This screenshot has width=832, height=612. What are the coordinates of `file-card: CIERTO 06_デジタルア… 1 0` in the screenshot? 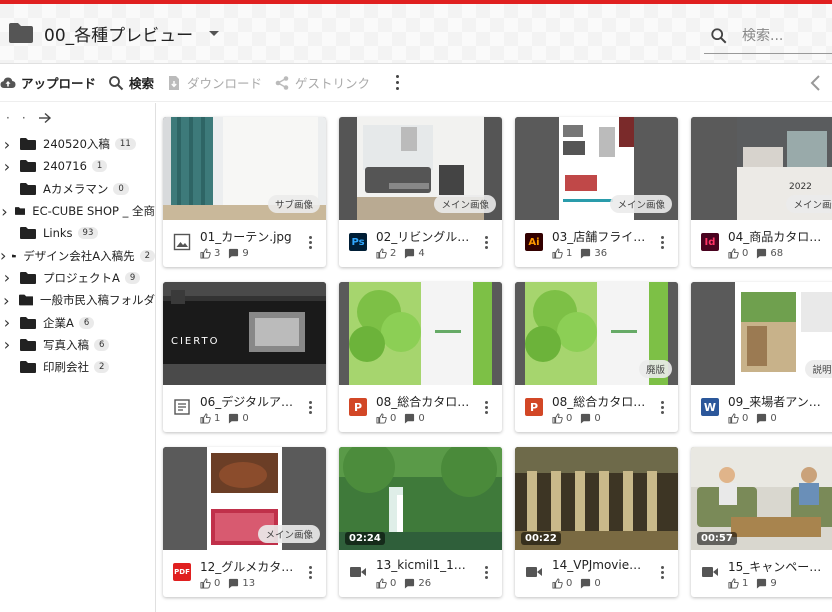 It's located at (244, 357).